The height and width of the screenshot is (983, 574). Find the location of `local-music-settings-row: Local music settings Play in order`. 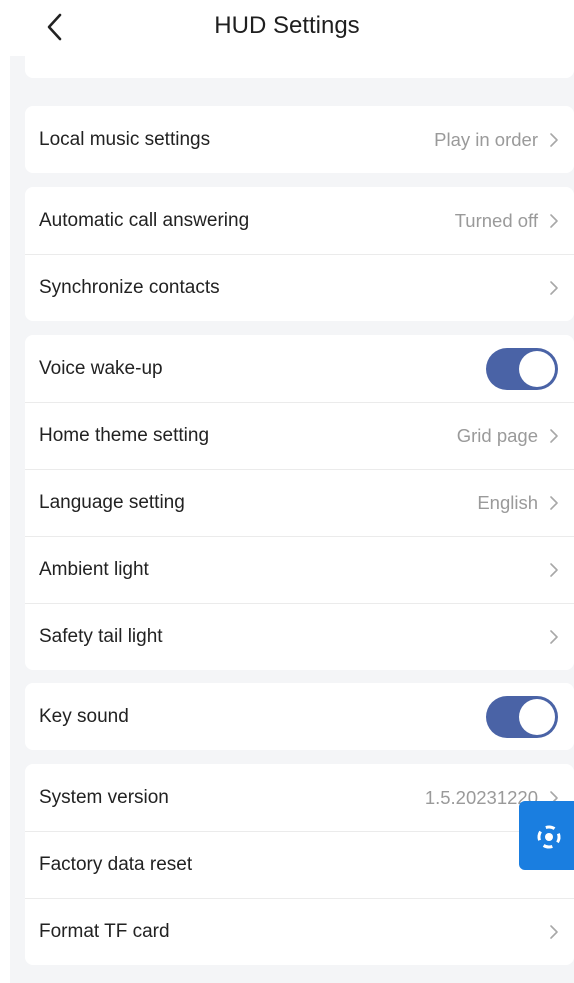

local-music-settings-row: Local music settings Play in order is located at coordinates (299, 139).